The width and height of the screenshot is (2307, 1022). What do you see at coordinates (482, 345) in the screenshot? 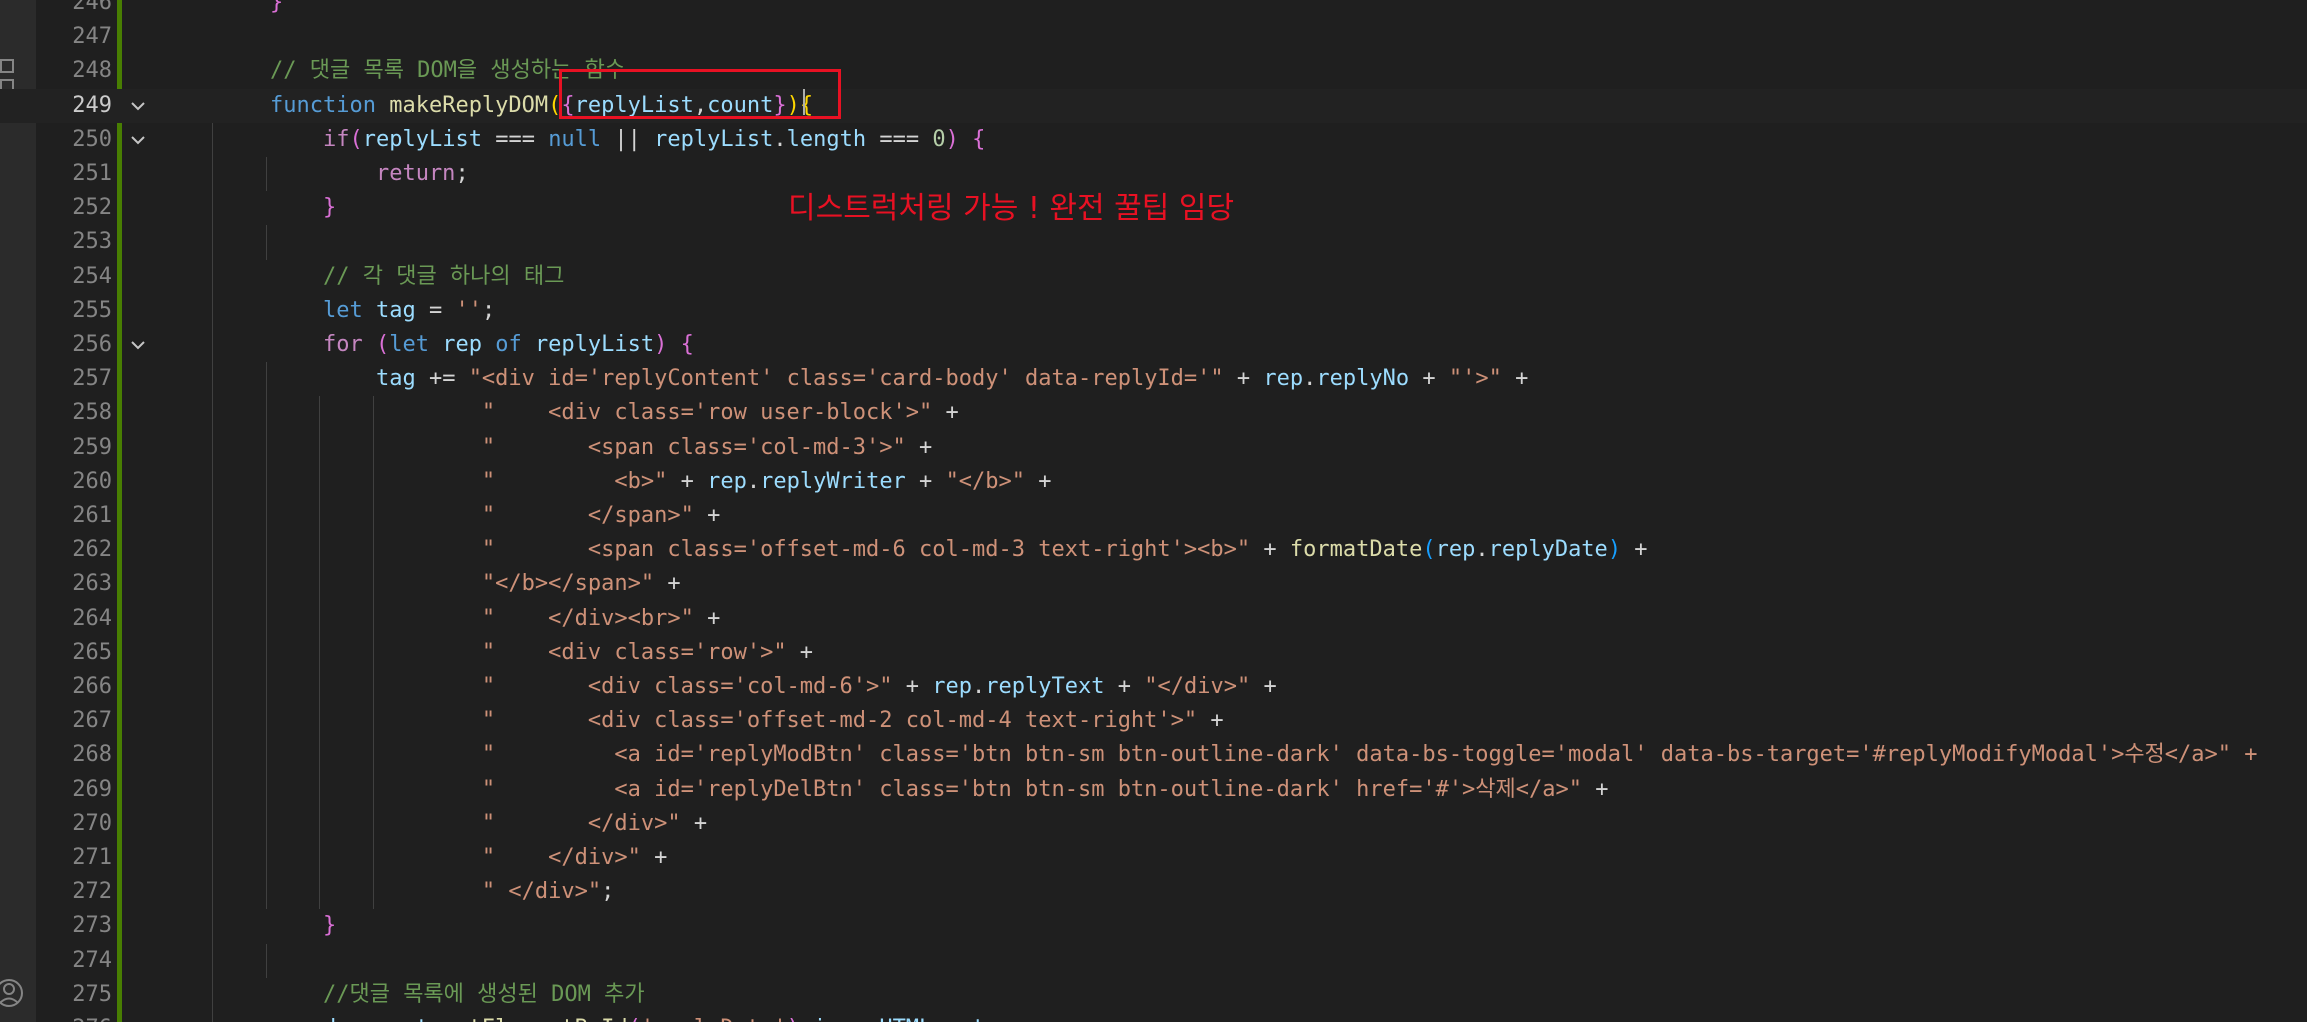
I see `code-text: for (let rep of replyList) {` at bounding box center [482, 345].